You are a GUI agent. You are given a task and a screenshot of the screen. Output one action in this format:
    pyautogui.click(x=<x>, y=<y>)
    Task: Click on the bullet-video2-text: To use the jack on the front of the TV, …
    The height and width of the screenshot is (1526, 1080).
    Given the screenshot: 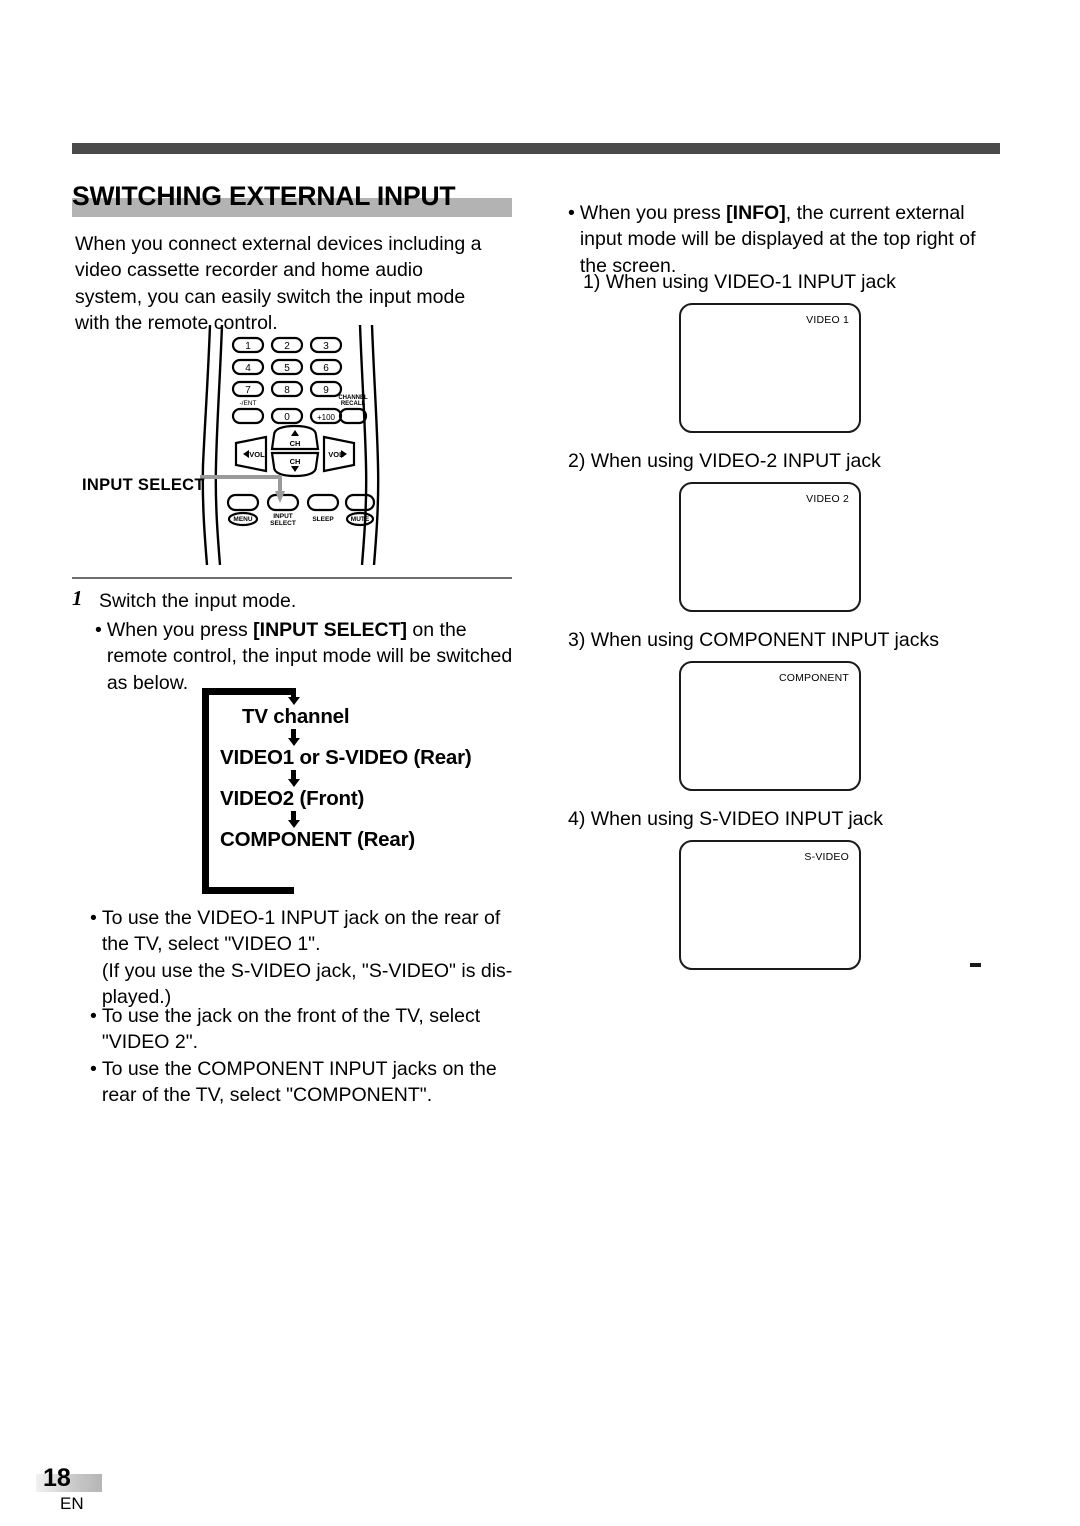 What is the action you would take?
    pyautogui.click(x=291, y=1029)
    